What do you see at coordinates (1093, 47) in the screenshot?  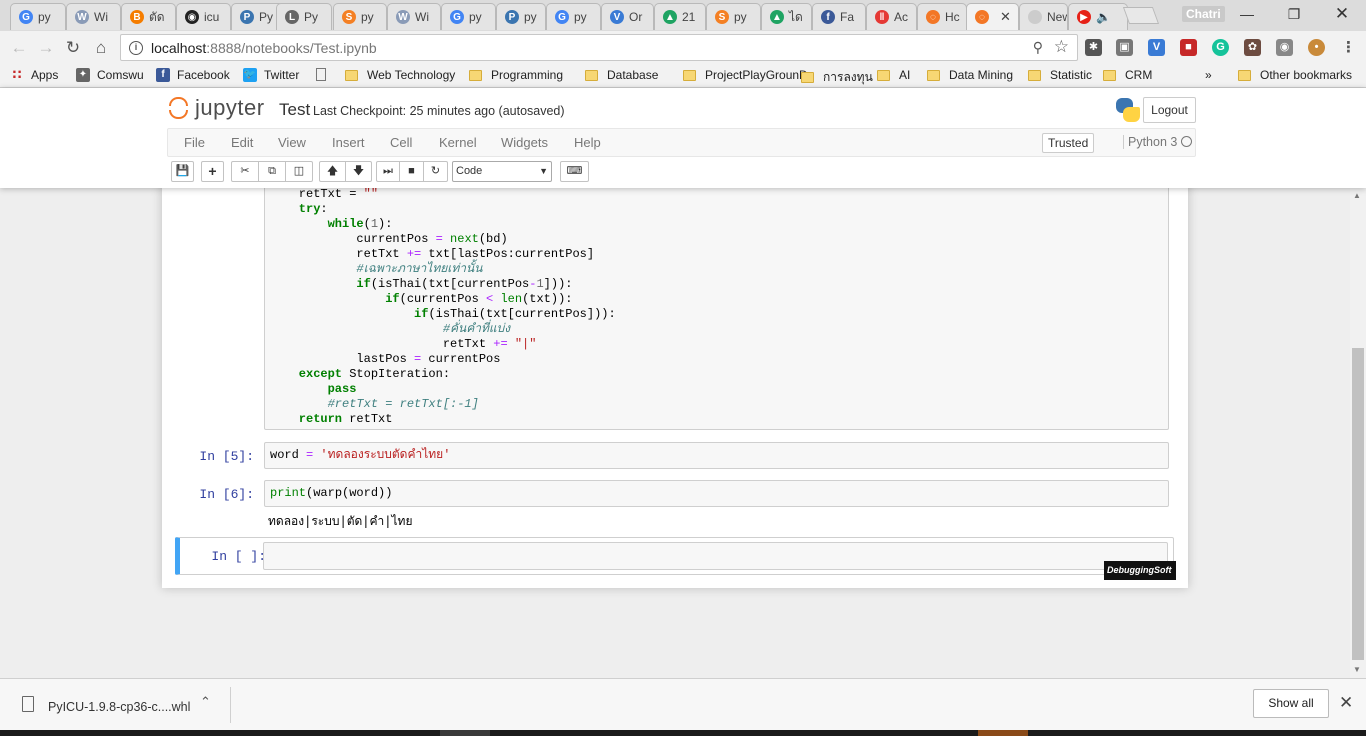 I see `extension-puzzle-icon: ✱` at bounding box center [1093, 47].